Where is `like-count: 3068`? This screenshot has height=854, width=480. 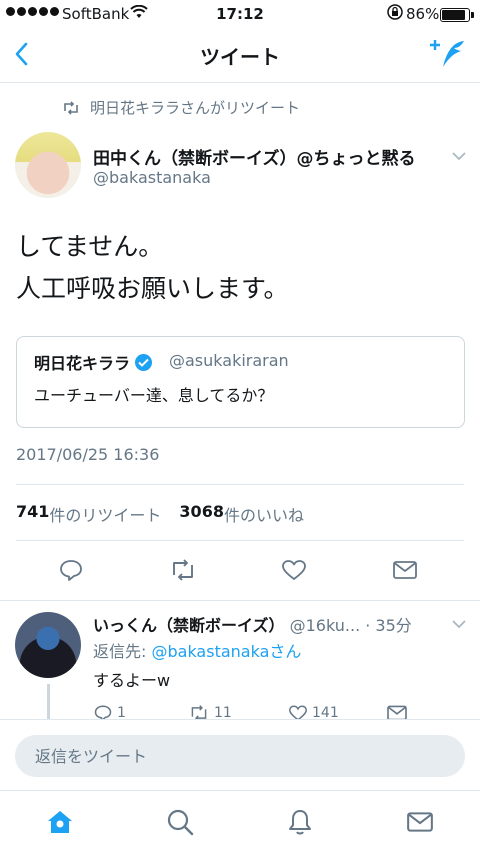
like-count: 3068 is located at coordinates (201, 514).